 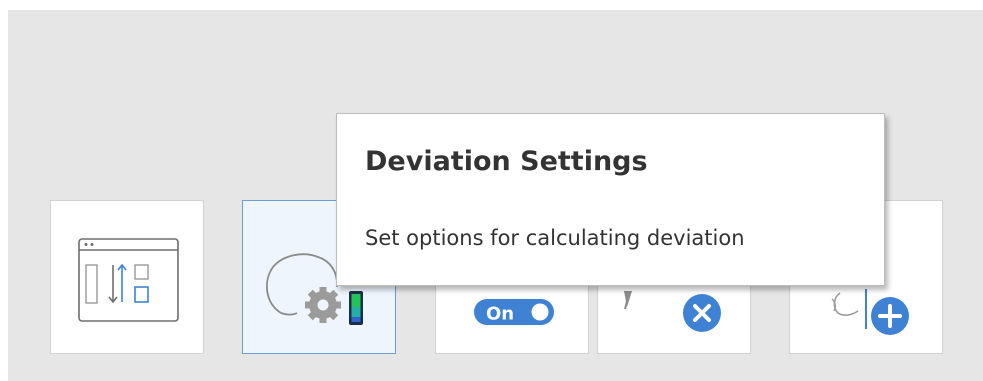 I want to click on tooltip-title: Deviation Settings, so click(x=506, y=161).